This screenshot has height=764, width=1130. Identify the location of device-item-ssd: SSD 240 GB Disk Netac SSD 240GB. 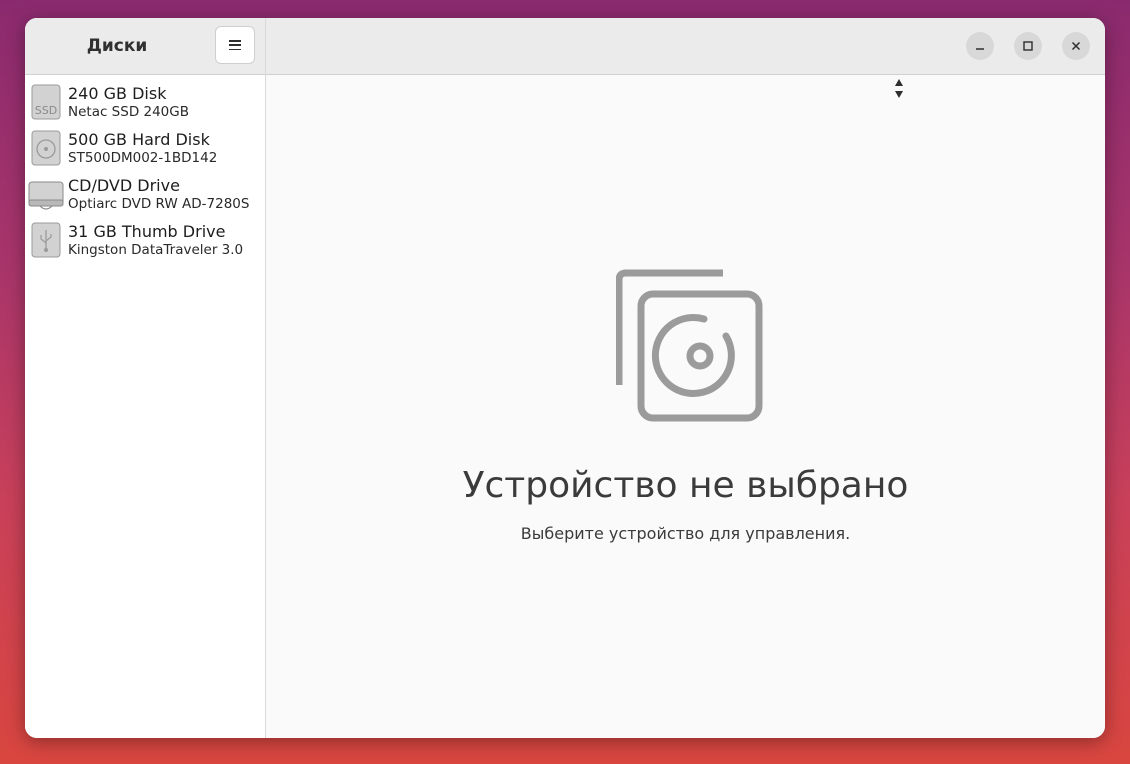
(145, 102).